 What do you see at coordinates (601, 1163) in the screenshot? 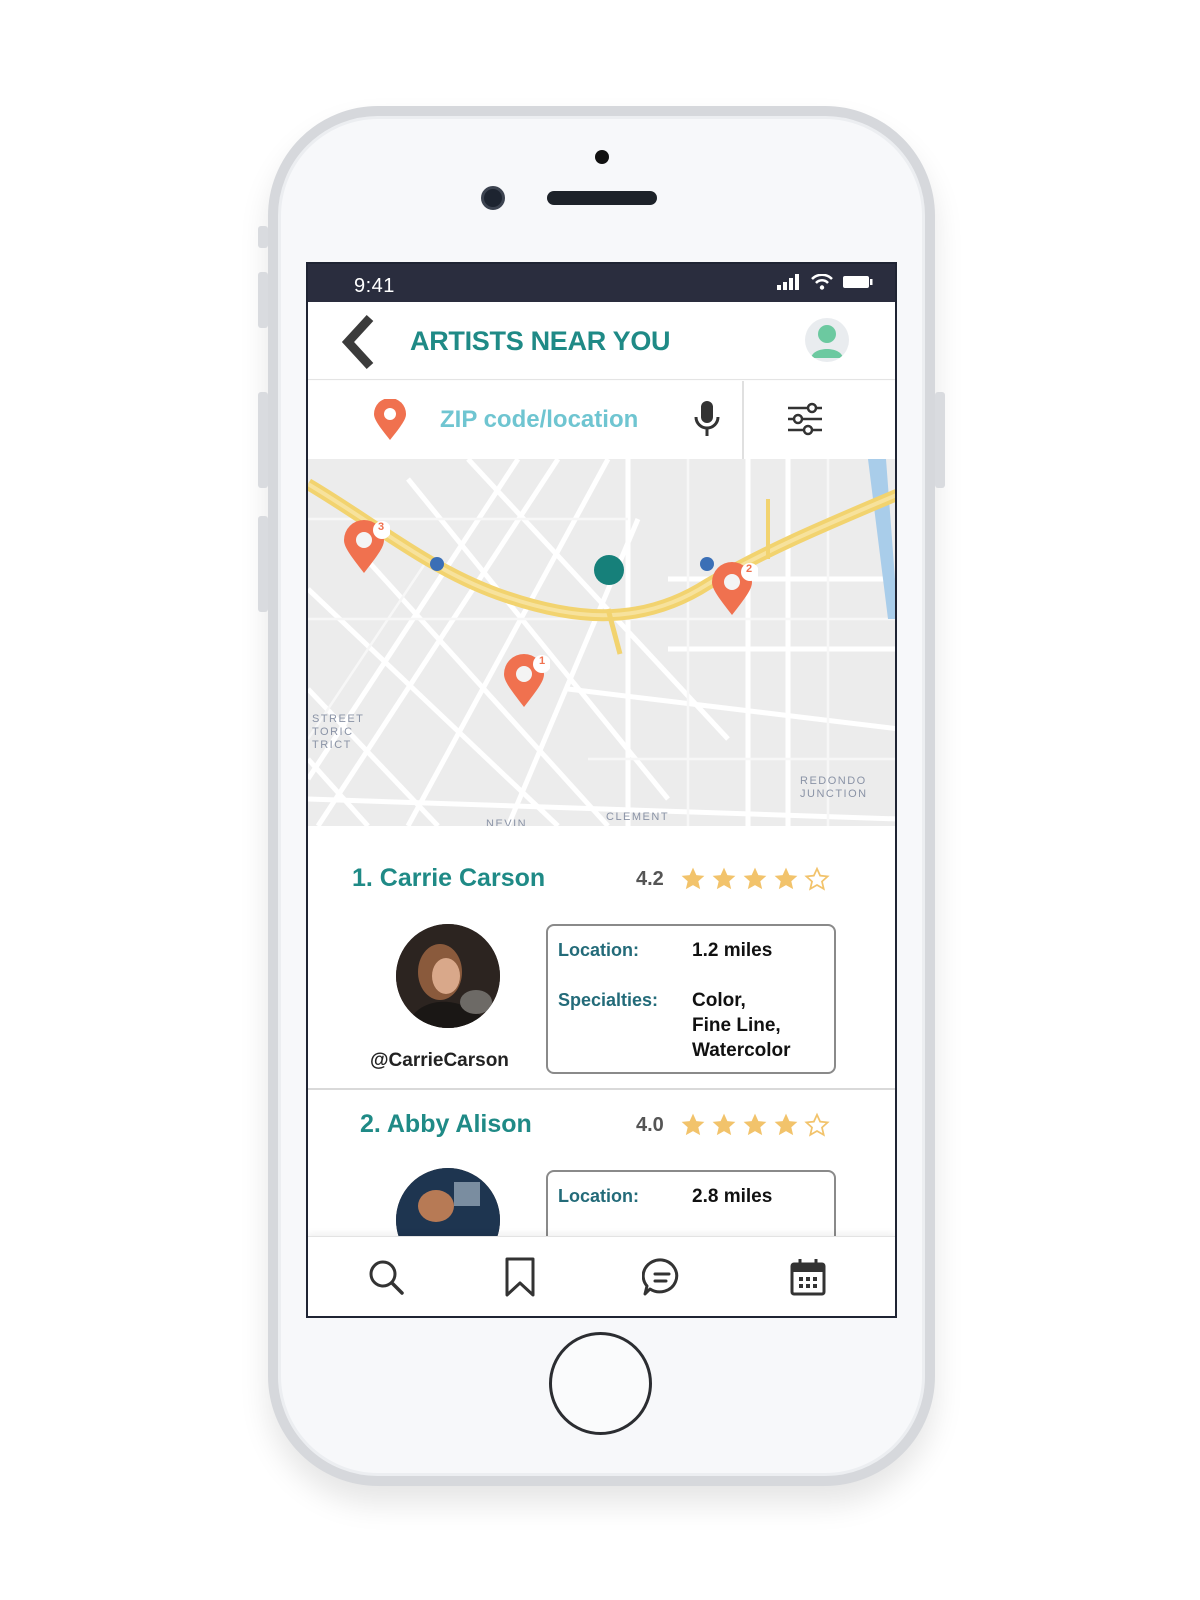
I see `artist-card: 2. Abby Alison 4.0 Location: 2.8 miles` at bounding box center [601, 1163].